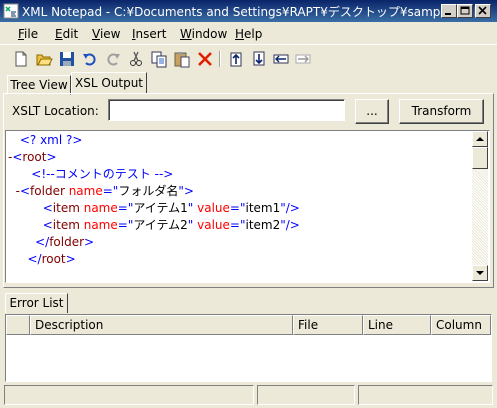 The height and width of the screenshot is (408, 497). What do you see at coordinates (226, 110) in the screenshot?
I see `xslt-location-input` at bounding box center [226, 110].